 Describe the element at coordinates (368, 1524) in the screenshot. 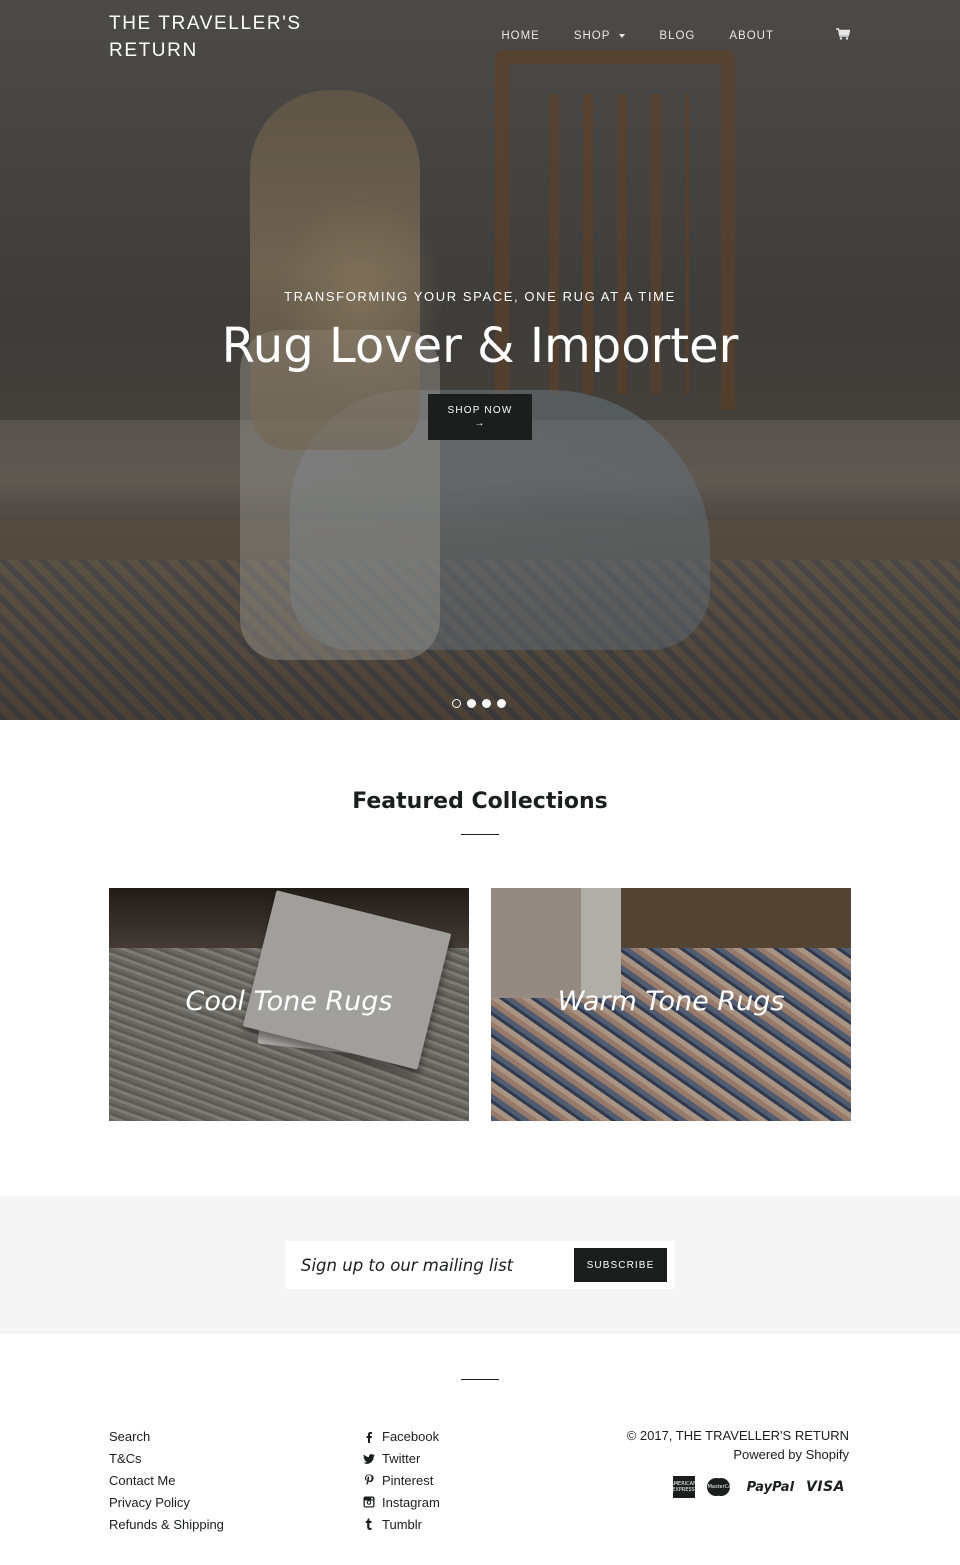

I see `tumblr-icon` at that location.